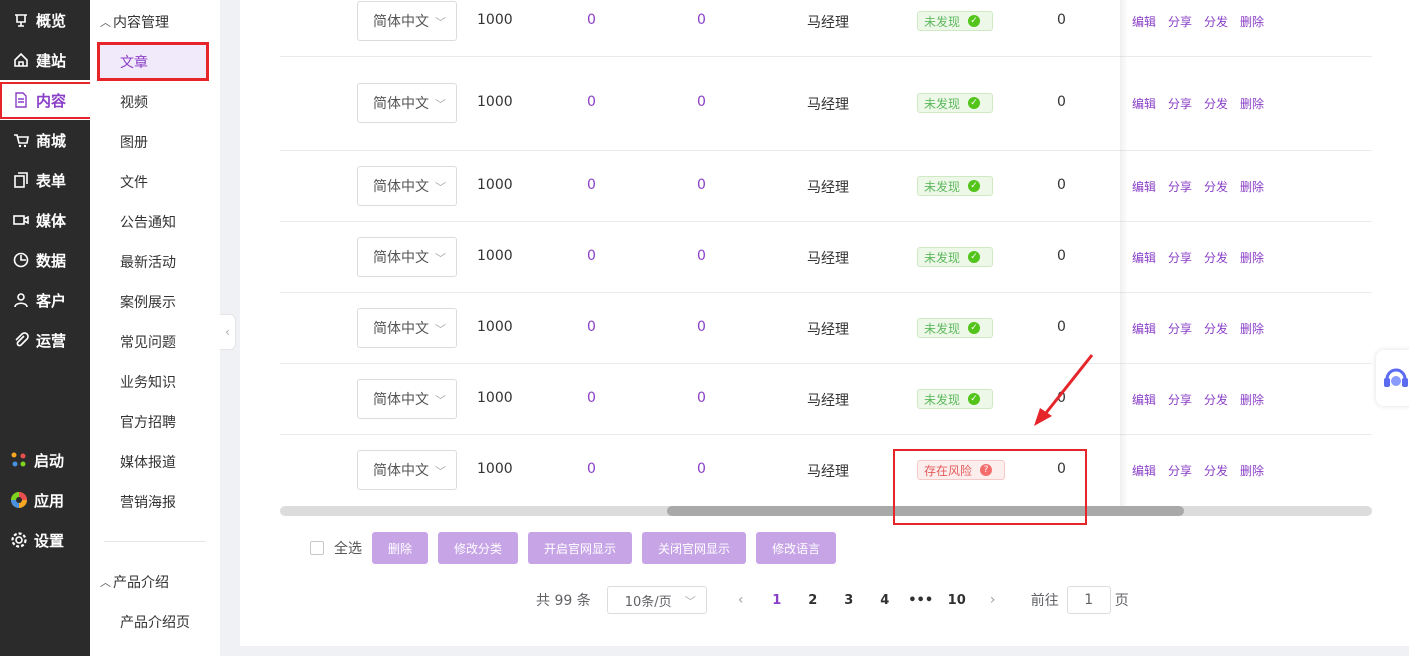 This screenshot has width=1409, height=656. What do you see at coordinates (148, 342) in the screenshot?
I see `submenu-item: 常见问题` at bounding box center [148, 342].